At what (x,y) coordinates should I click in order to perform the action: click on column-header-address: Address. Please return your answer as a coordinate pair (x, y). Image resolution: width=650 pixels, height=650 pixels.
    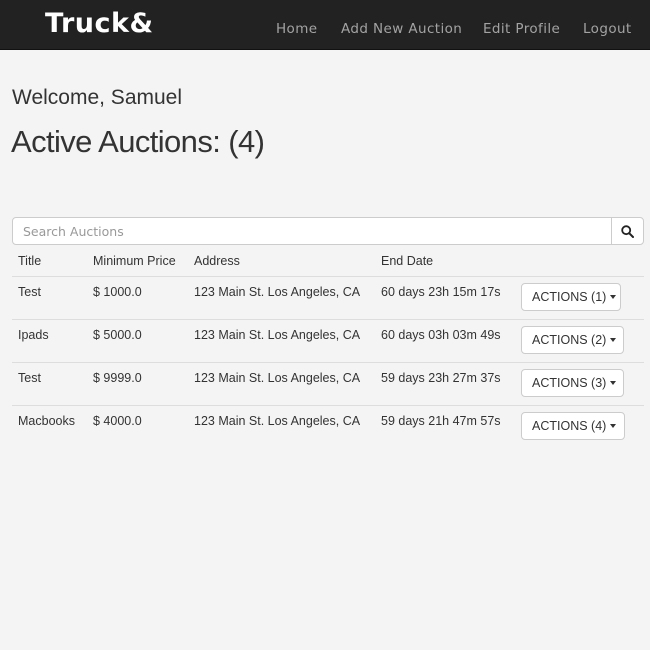
    Looking at the image, I should click on (217, 261).